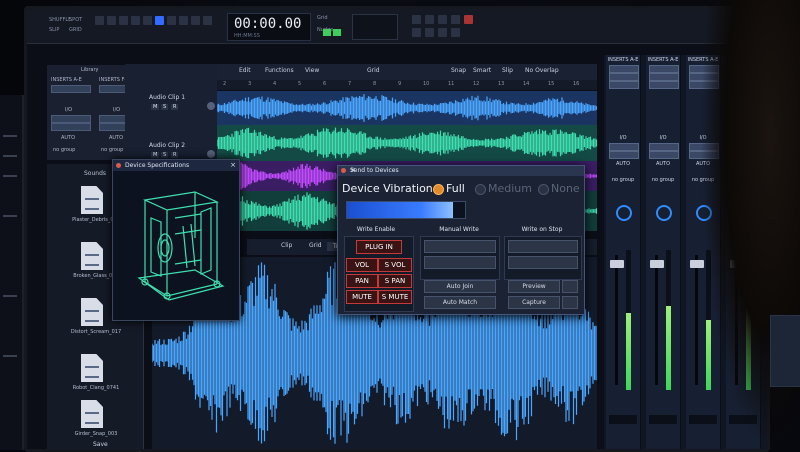 This screenshot has width=800, height=452. I want to click on s-vol-button: S VOL, so click(395, 265).